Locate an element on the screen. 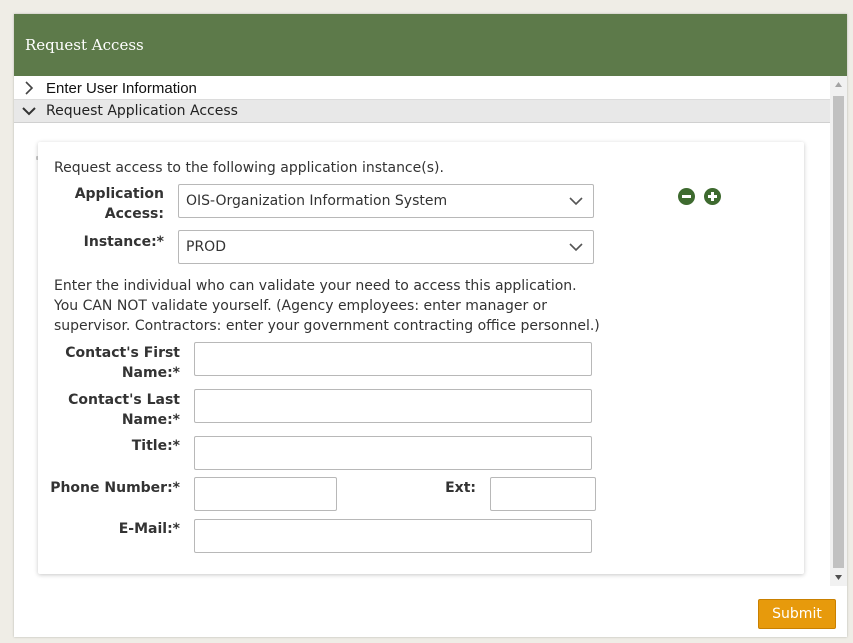  minus-circle-icon is located at coordinates (686, 196).